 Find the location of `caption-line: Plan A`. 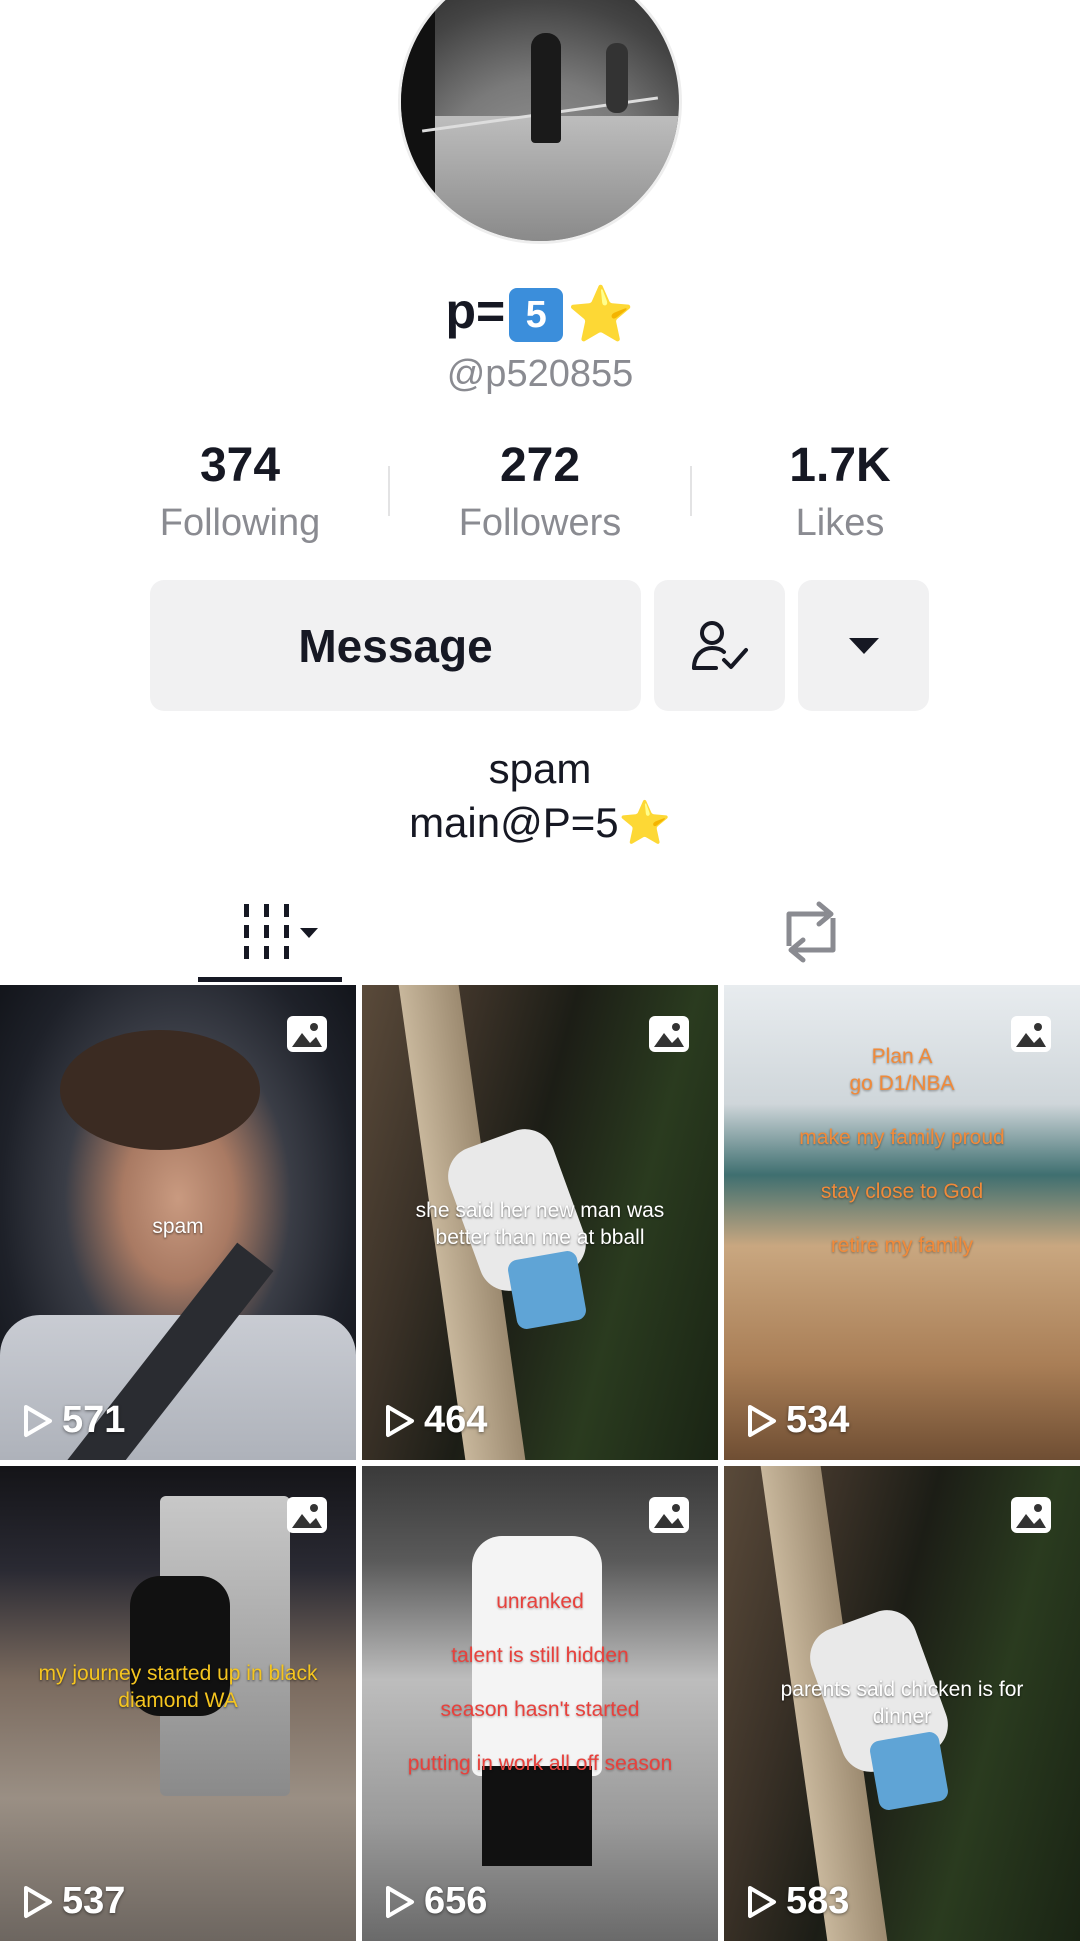

caption-line: Plan A is located at coordinates (902, 1056).